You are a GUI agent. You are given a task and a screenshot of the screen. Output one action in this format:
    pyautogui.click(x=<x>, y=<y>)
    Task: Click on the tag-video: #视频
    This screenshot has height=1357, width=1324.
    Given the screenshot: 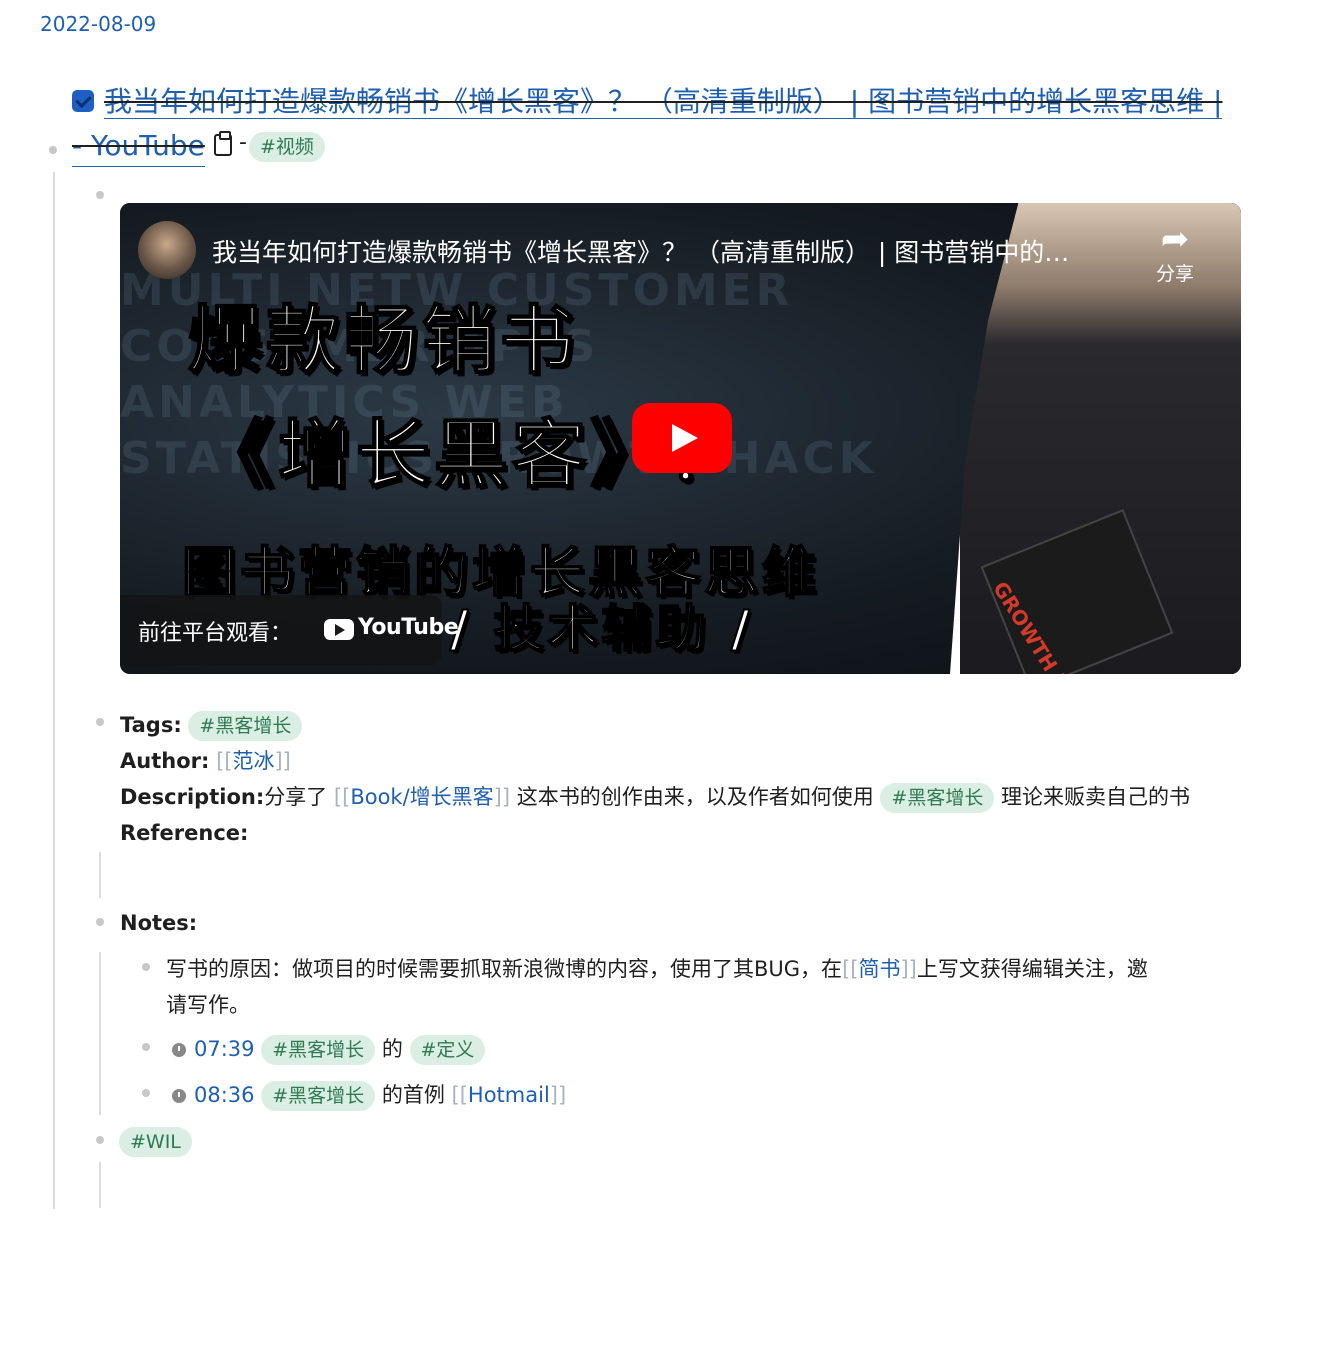 What is the action you would take?
    pyautogui.click(x=287, y=147)
    